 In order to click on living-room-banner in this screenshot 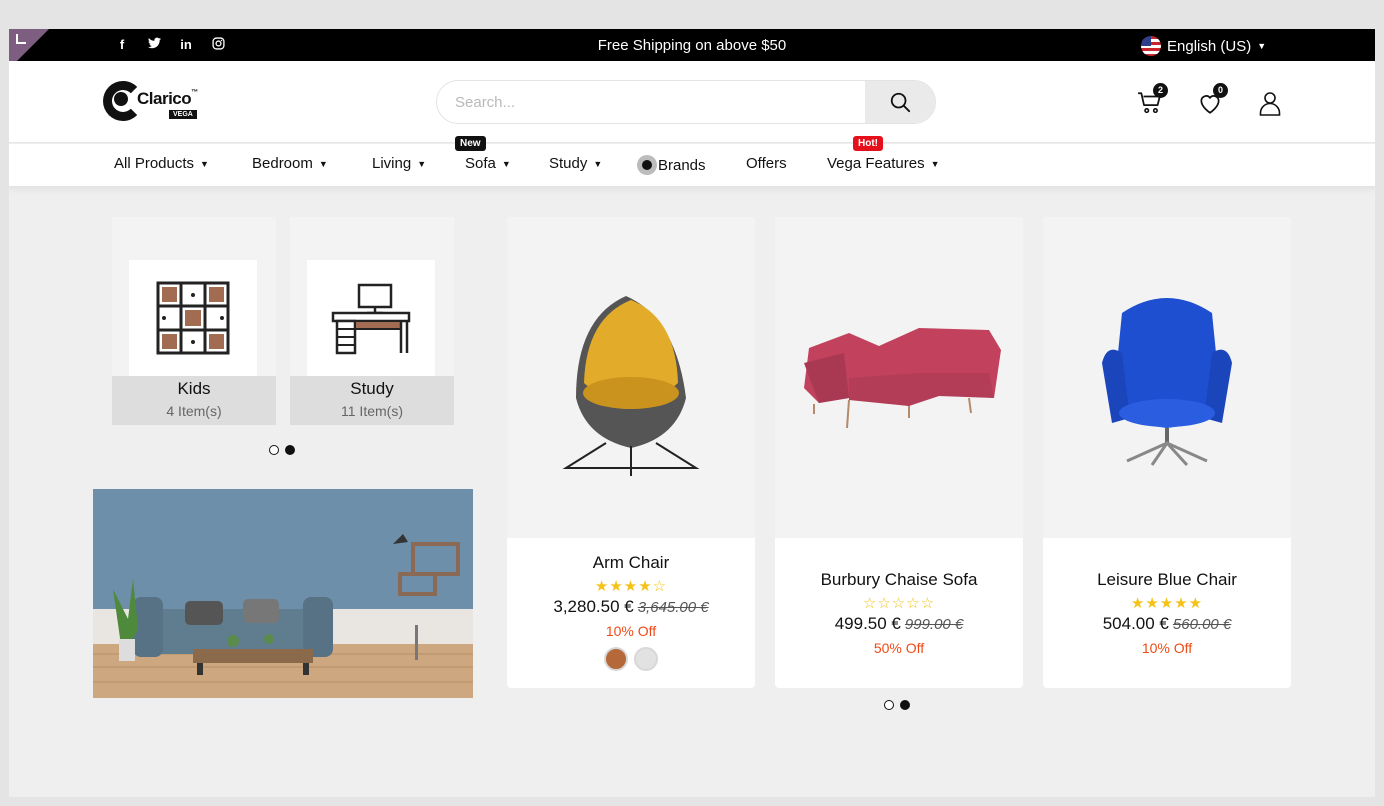, I will do `click(283, 593)`.